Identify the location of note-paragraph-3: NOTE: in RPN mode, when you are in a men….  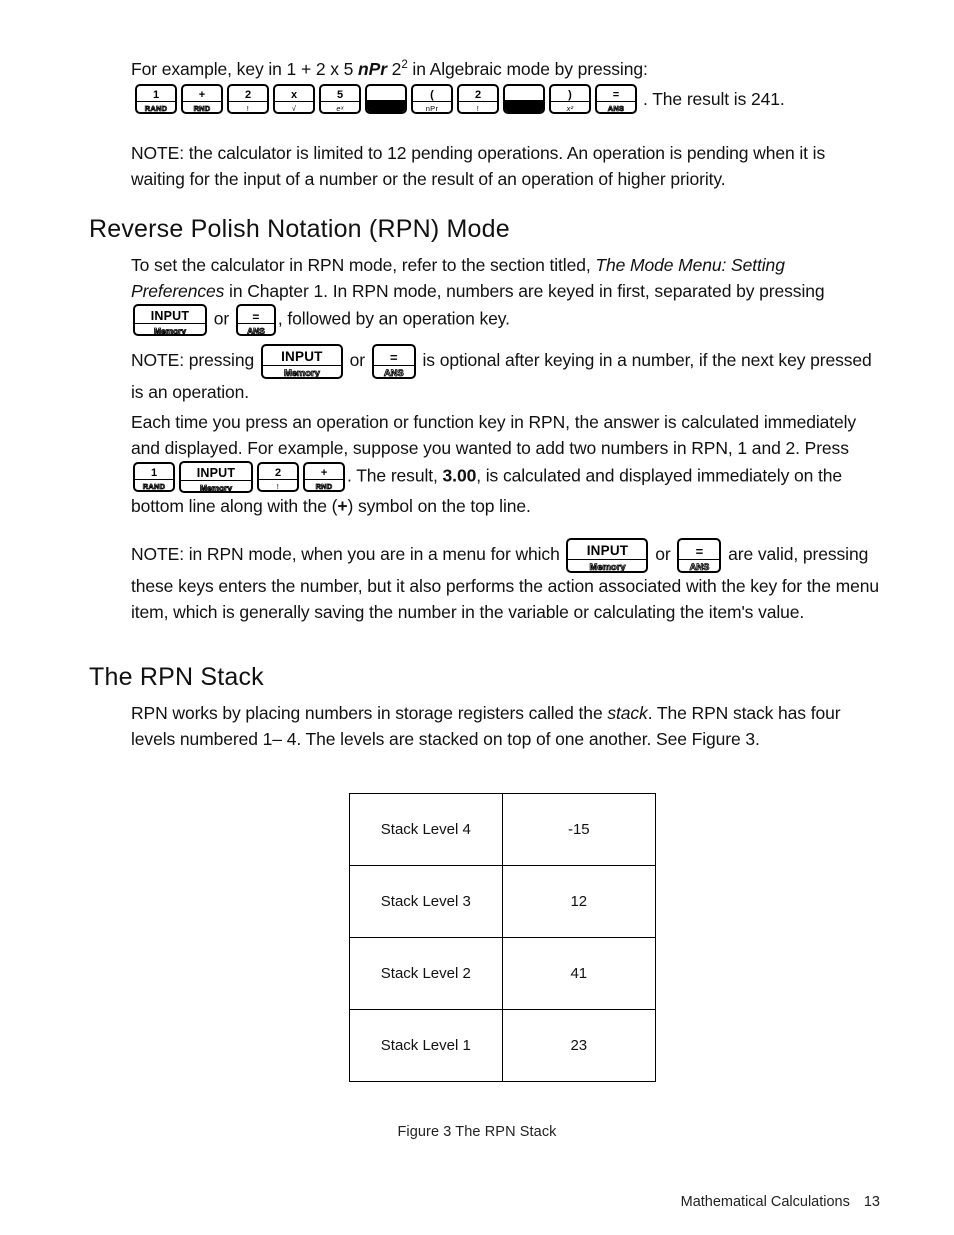
(507, 581).